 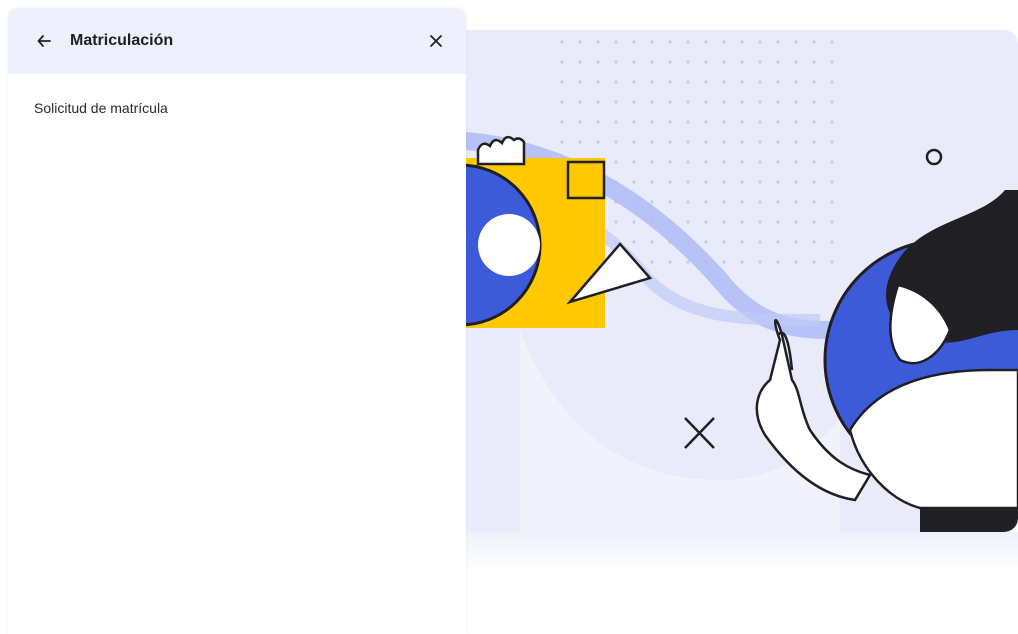 I want to click on close-icon, so click(x=436, y=41).